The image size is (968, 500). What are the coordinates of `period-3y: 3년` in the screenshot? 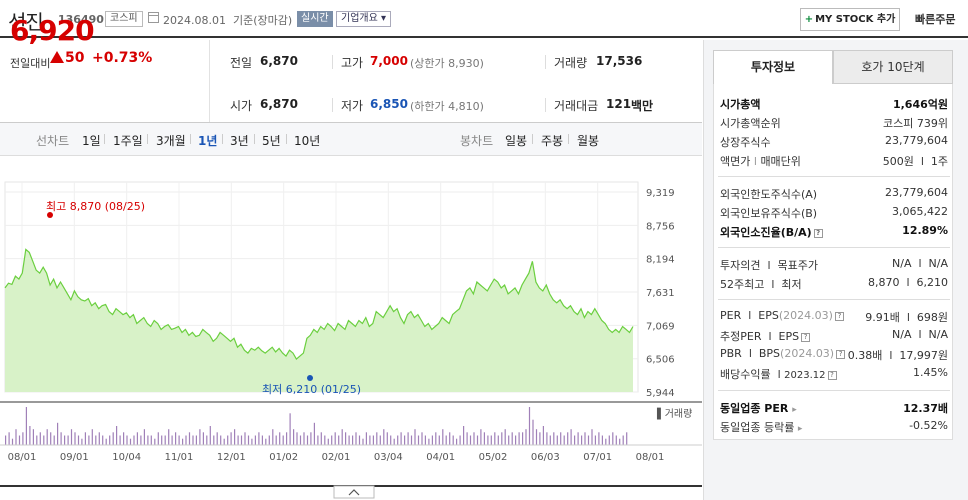 It's located at (239, 140).